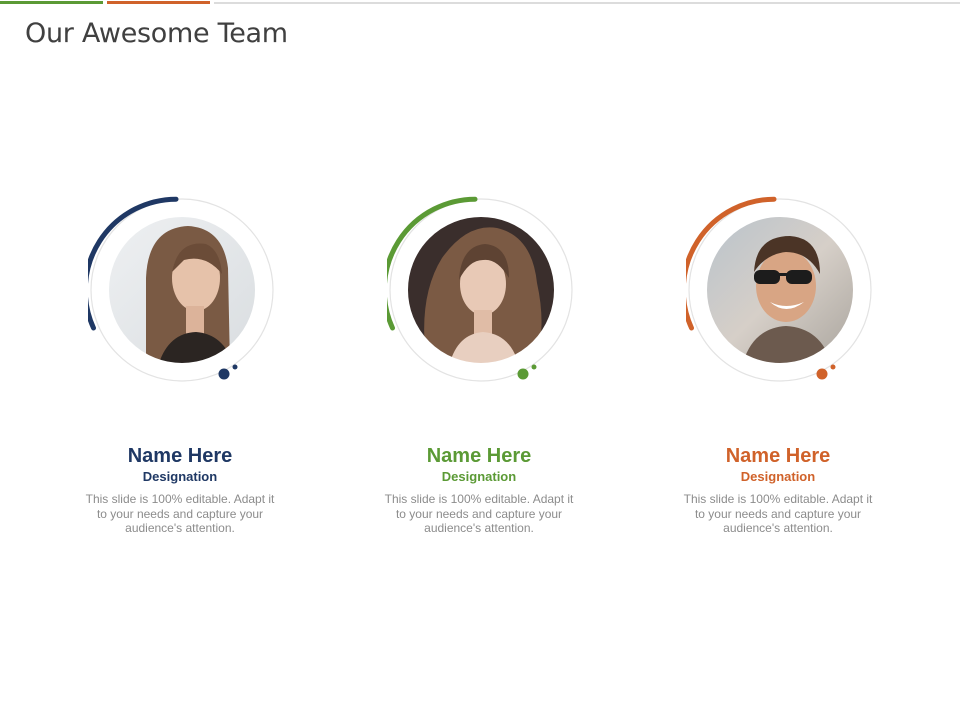 This screenshot has width=960, height=720. I want to click on slide-title: Our Awesome Team, so click(156, 33).